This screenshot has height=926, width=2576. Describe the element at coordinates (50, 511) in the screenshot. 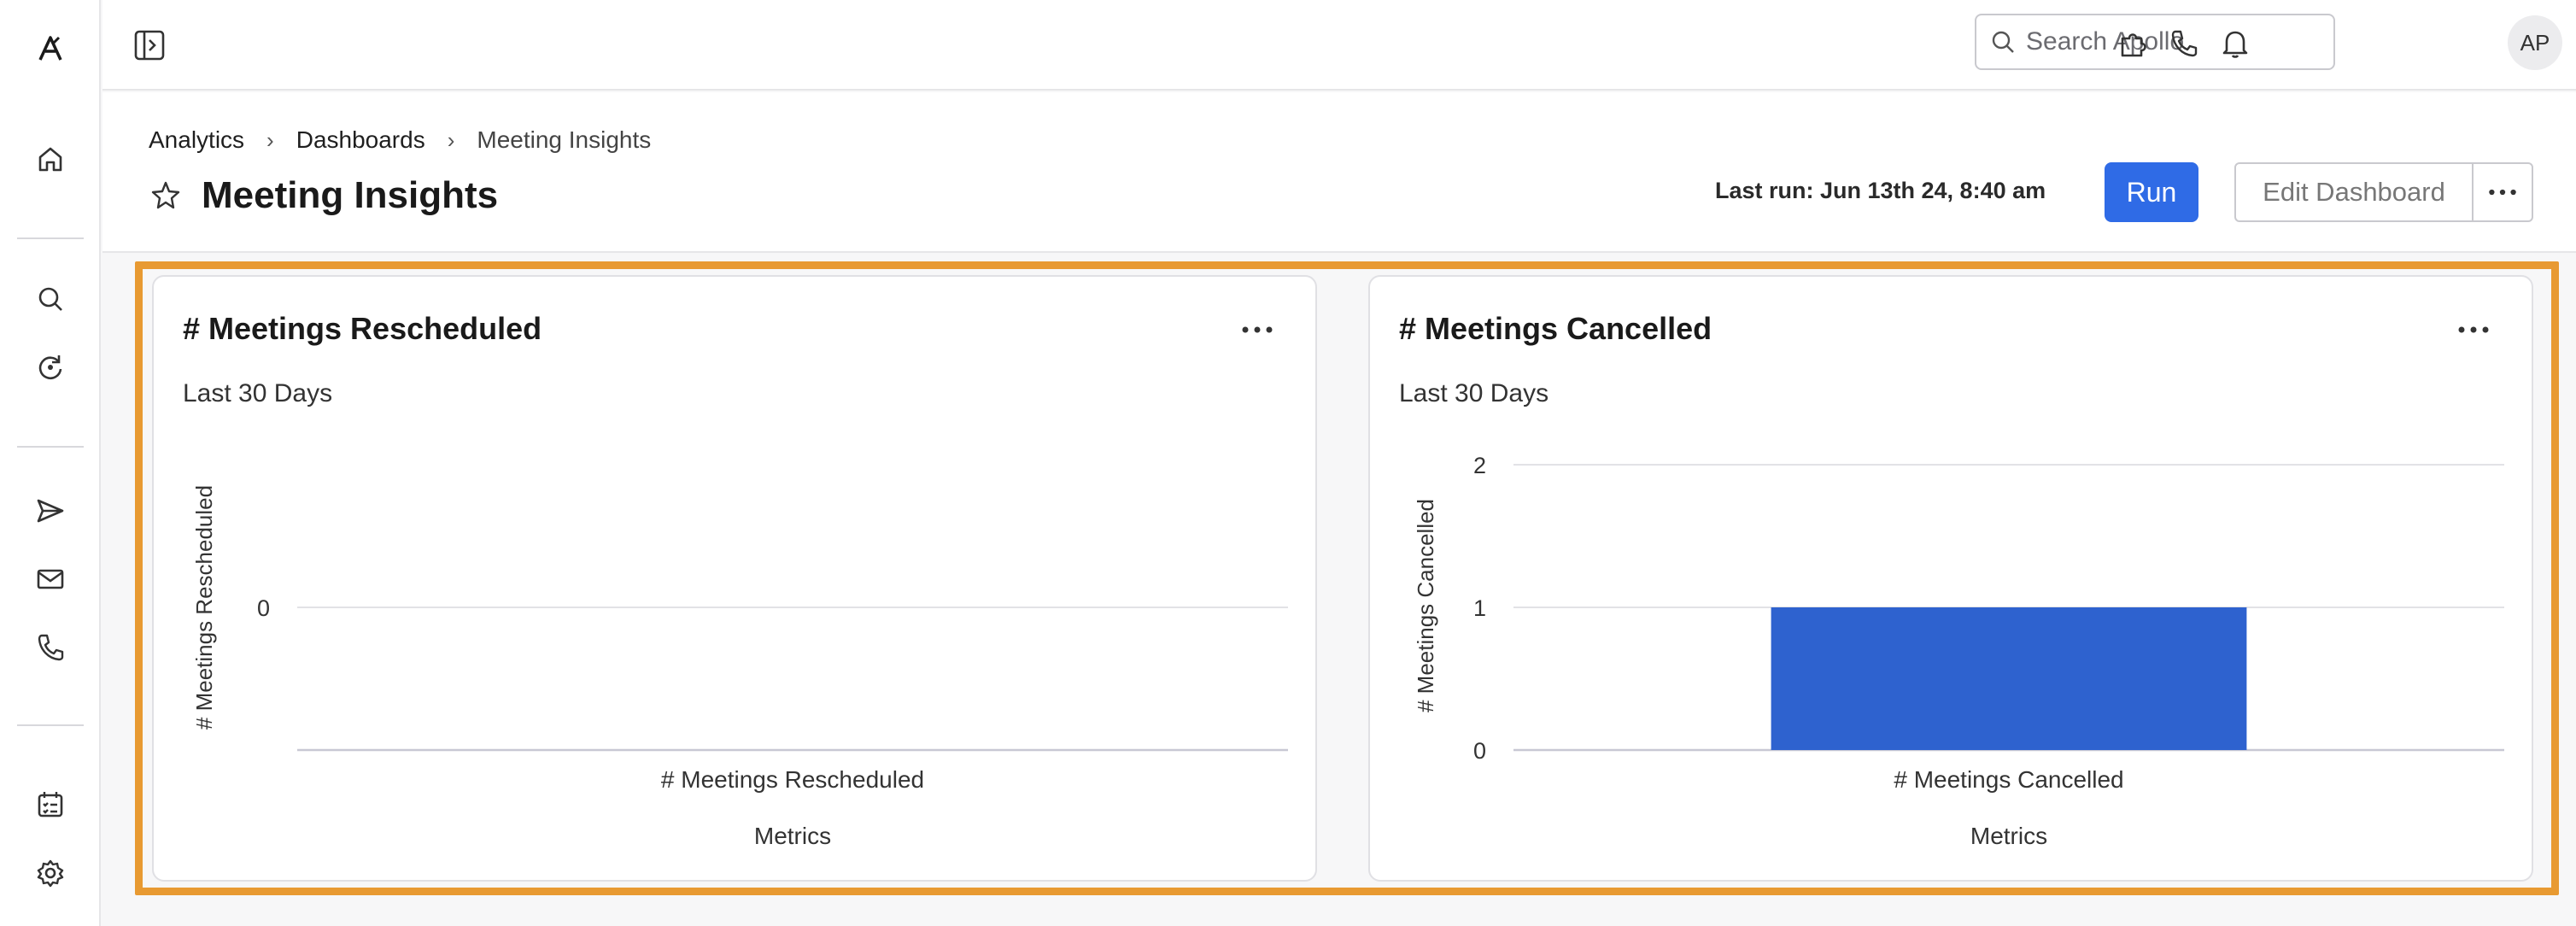

I see `send-icon` at that location.